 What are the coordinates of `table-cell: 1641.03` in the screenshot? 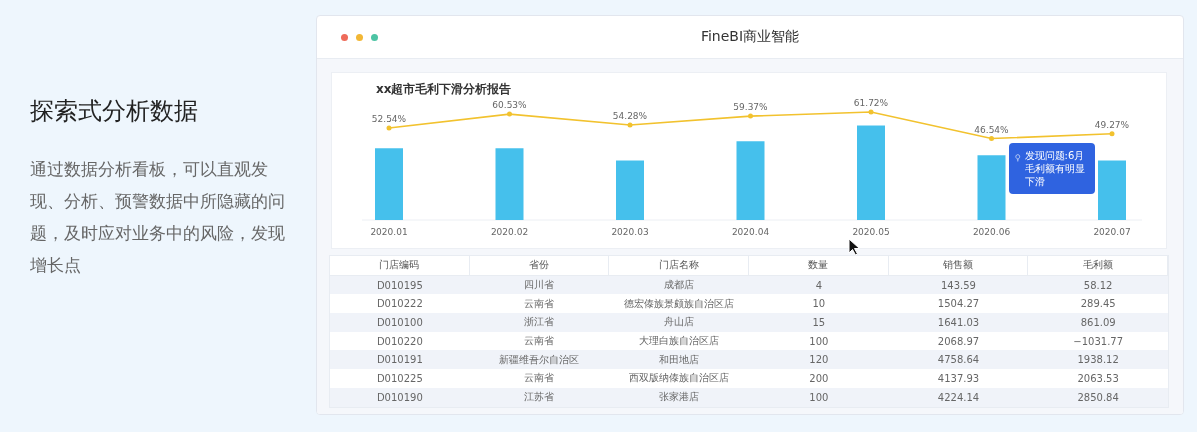 It's located at (958, 322).